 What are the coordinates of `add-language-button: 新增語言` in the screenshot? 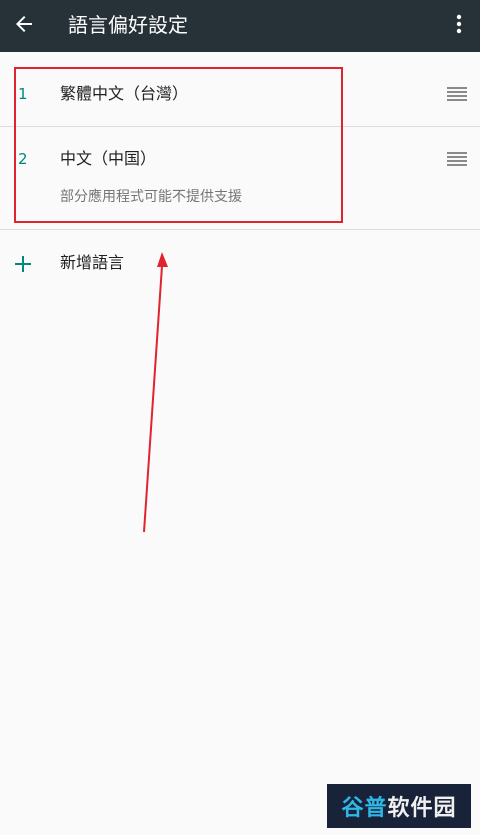 It's located at (240, 264).